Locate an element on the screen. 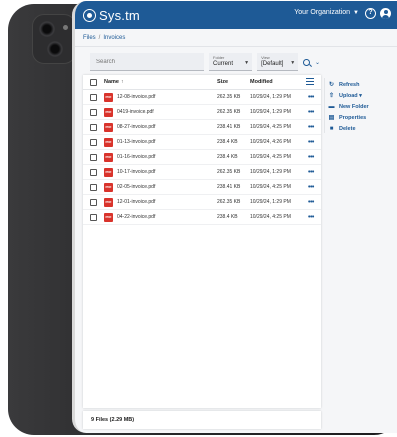 The width and height of the screenshot is (397, 437). file-name: 02-05-invoice.pdf is located at coordinates (136, 187).